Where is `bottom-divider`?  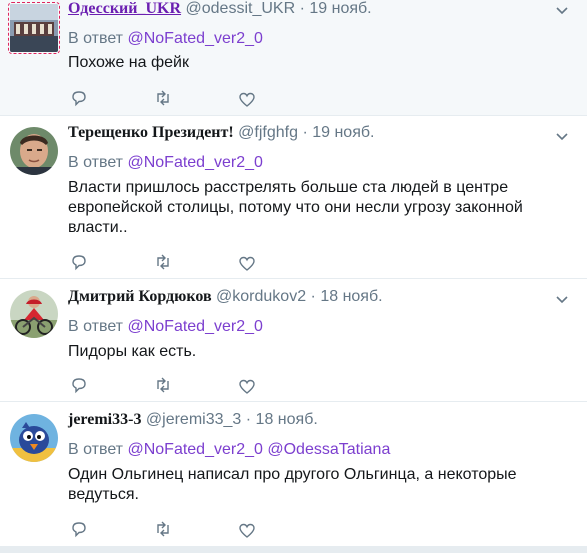
bottom-divider is located at coordinates (293, 549).